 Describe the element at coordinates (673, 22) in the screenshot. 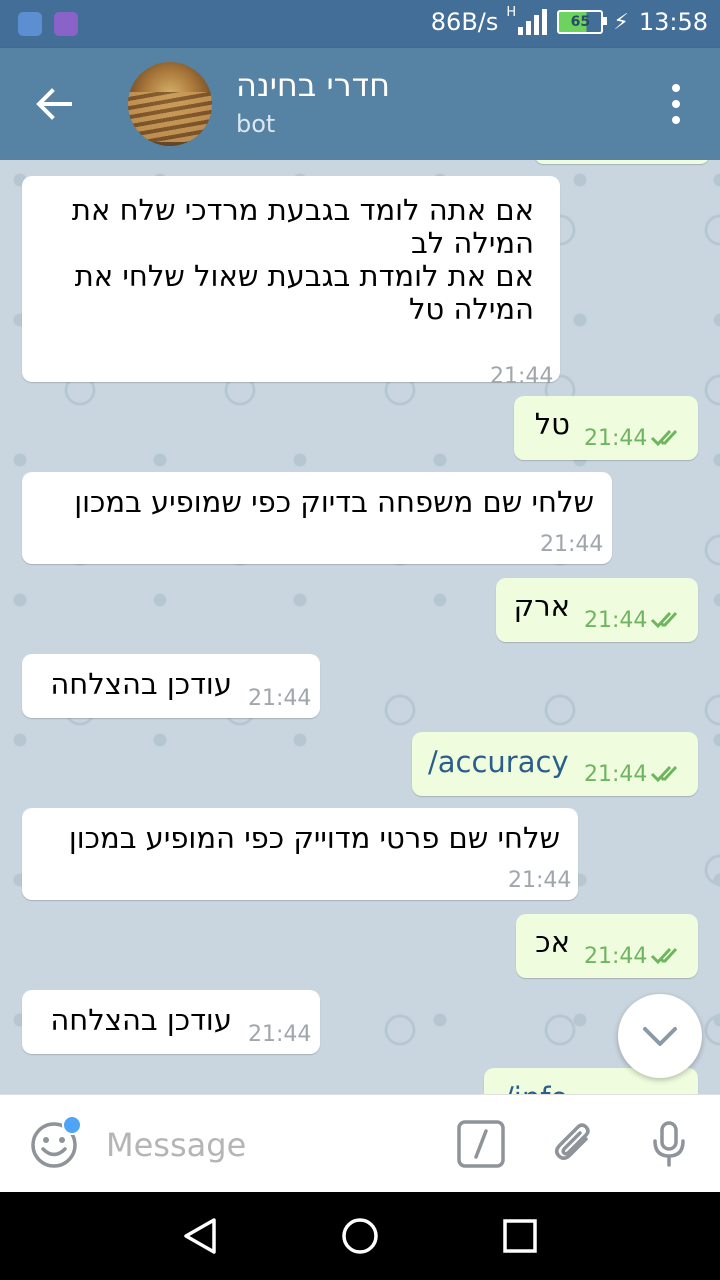

I see `clock: 13:58` at that location.